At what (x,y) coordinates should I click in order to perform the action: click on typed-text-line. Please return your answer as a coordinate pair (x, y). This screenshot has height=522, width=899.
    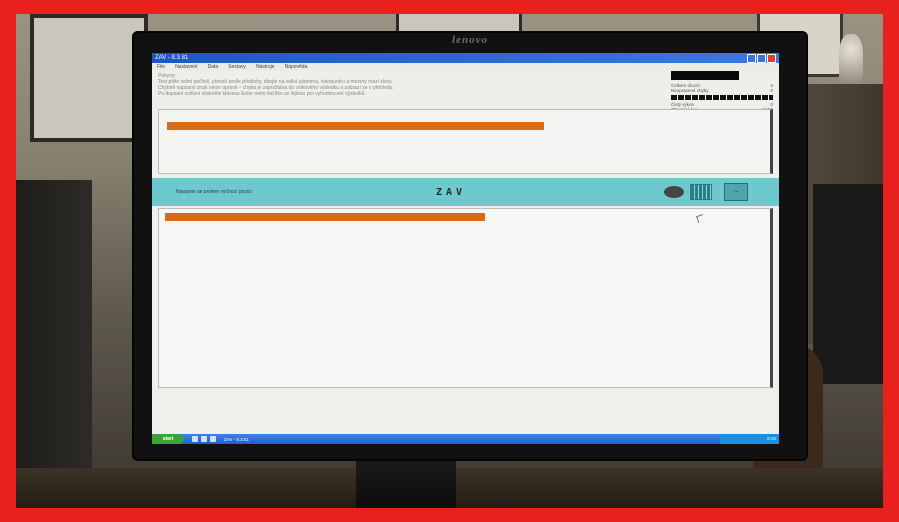
    Looking at the image, I should click on (325, 217).